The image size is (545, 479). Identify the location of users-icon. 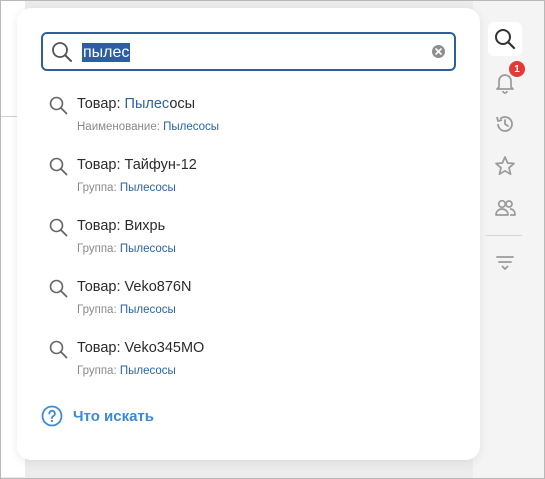
(505, 207).